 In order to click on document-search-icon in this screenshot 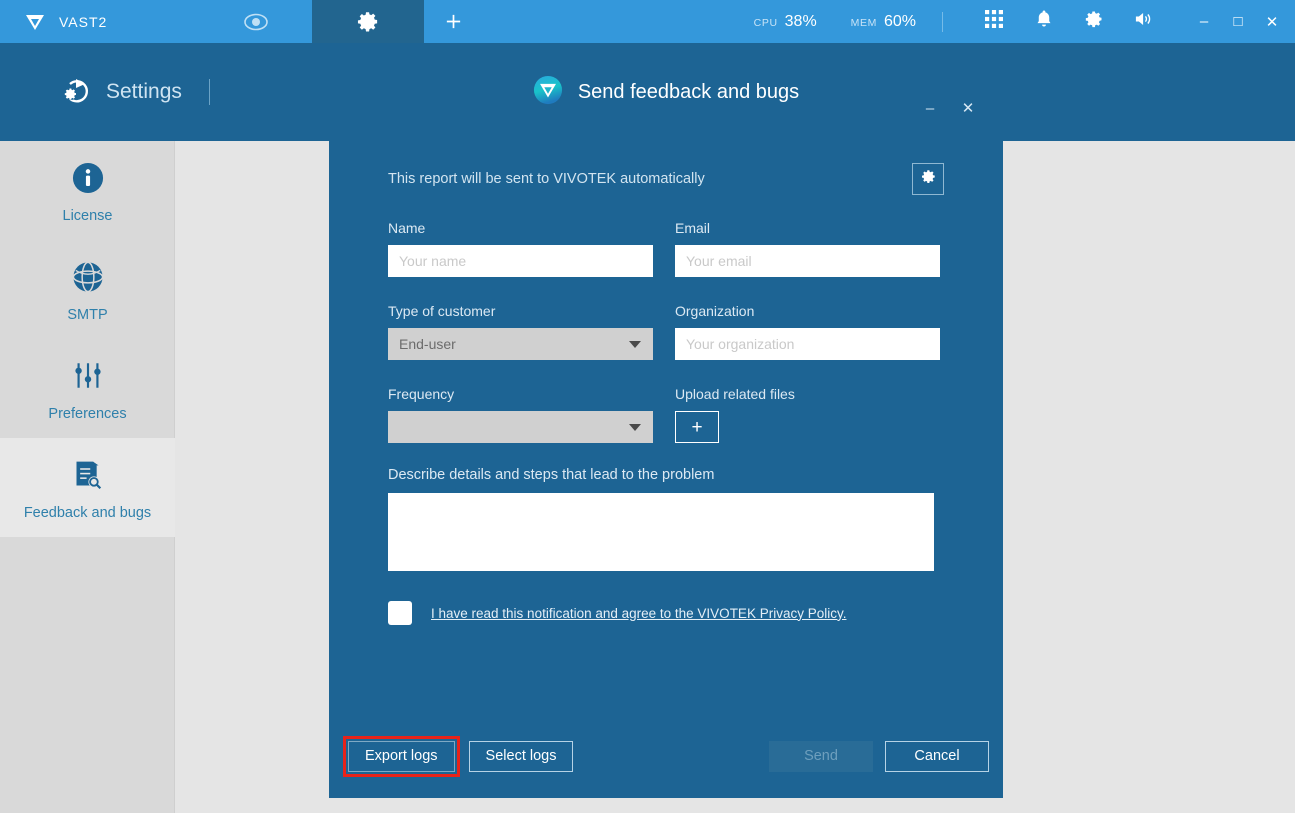, I will do `click(87, 475)`.